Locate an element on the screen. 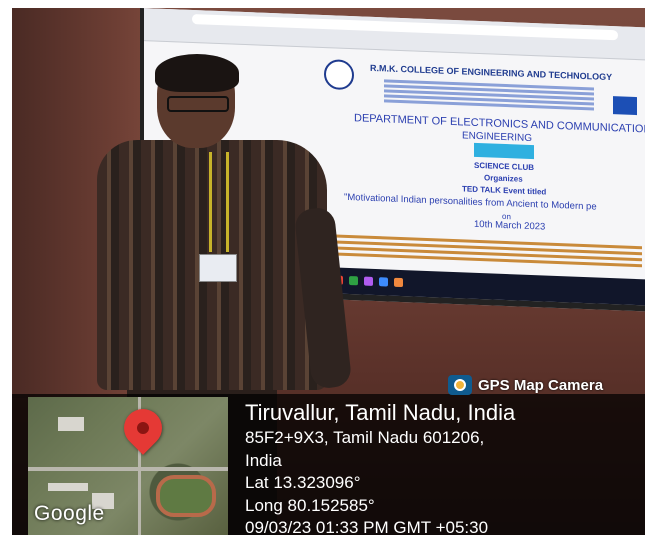 This screenshot has width=649, height=543. nba-logo-icon is located at coordinates (625, 106).